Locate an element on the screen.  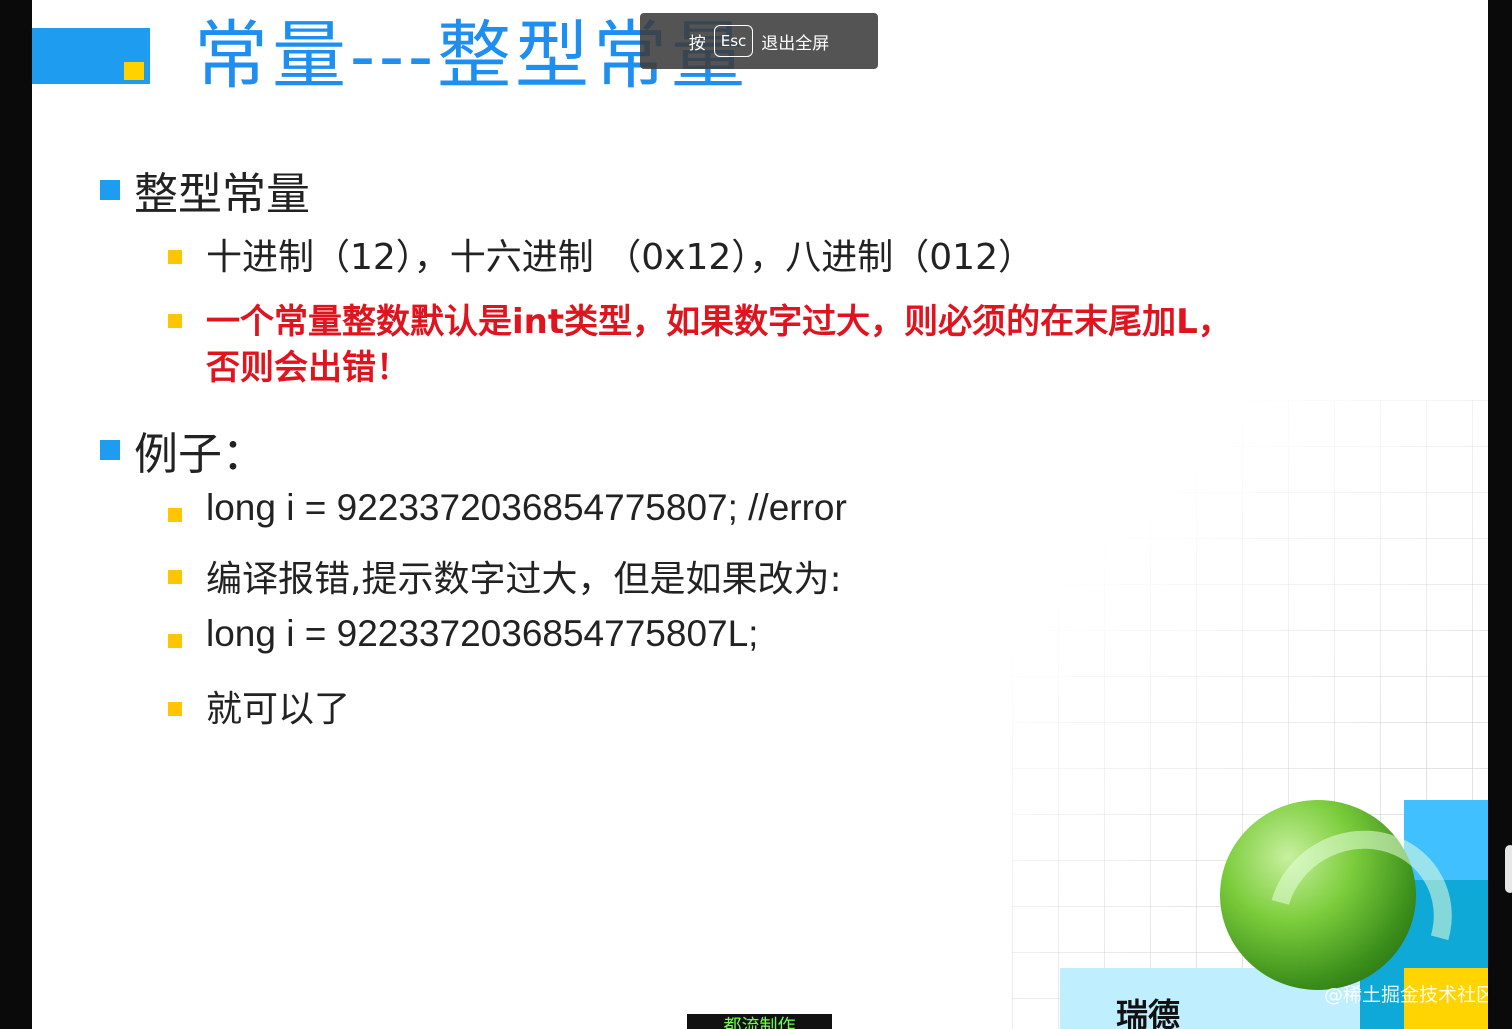
title-decoration-square is located at coordinates (134, 71).